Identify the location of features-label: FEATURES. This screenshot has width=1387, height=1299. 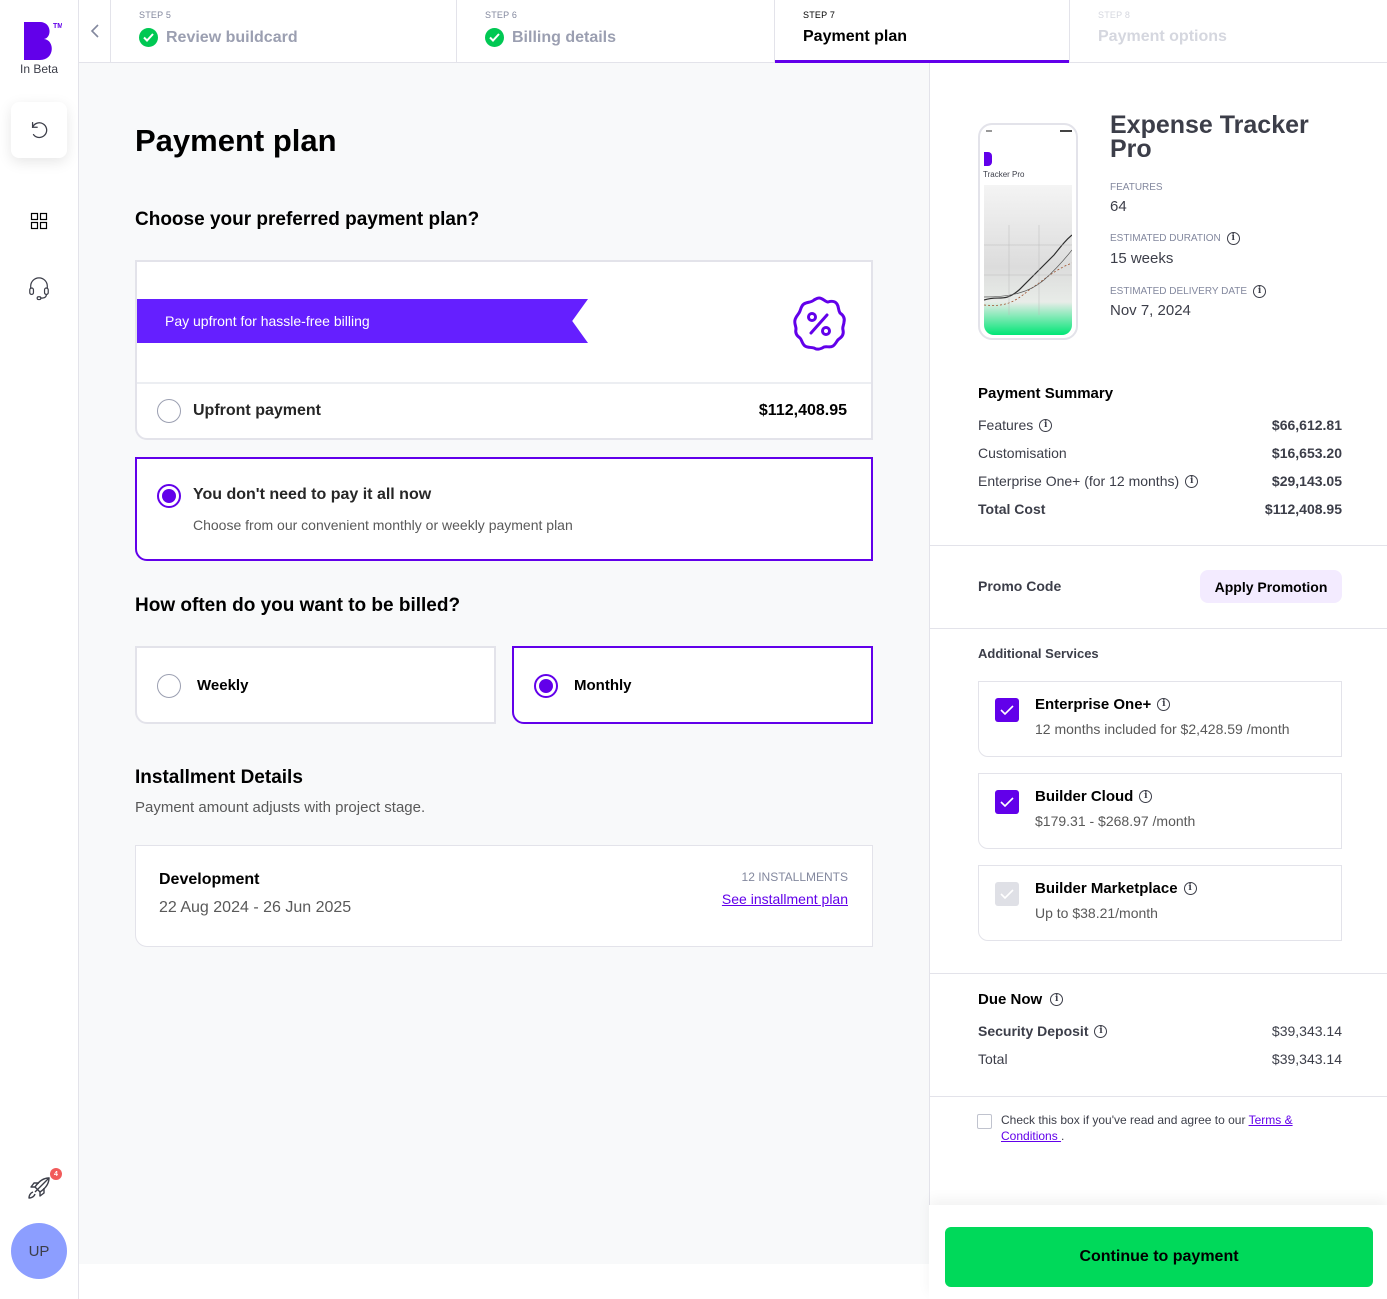
(1136, 187).